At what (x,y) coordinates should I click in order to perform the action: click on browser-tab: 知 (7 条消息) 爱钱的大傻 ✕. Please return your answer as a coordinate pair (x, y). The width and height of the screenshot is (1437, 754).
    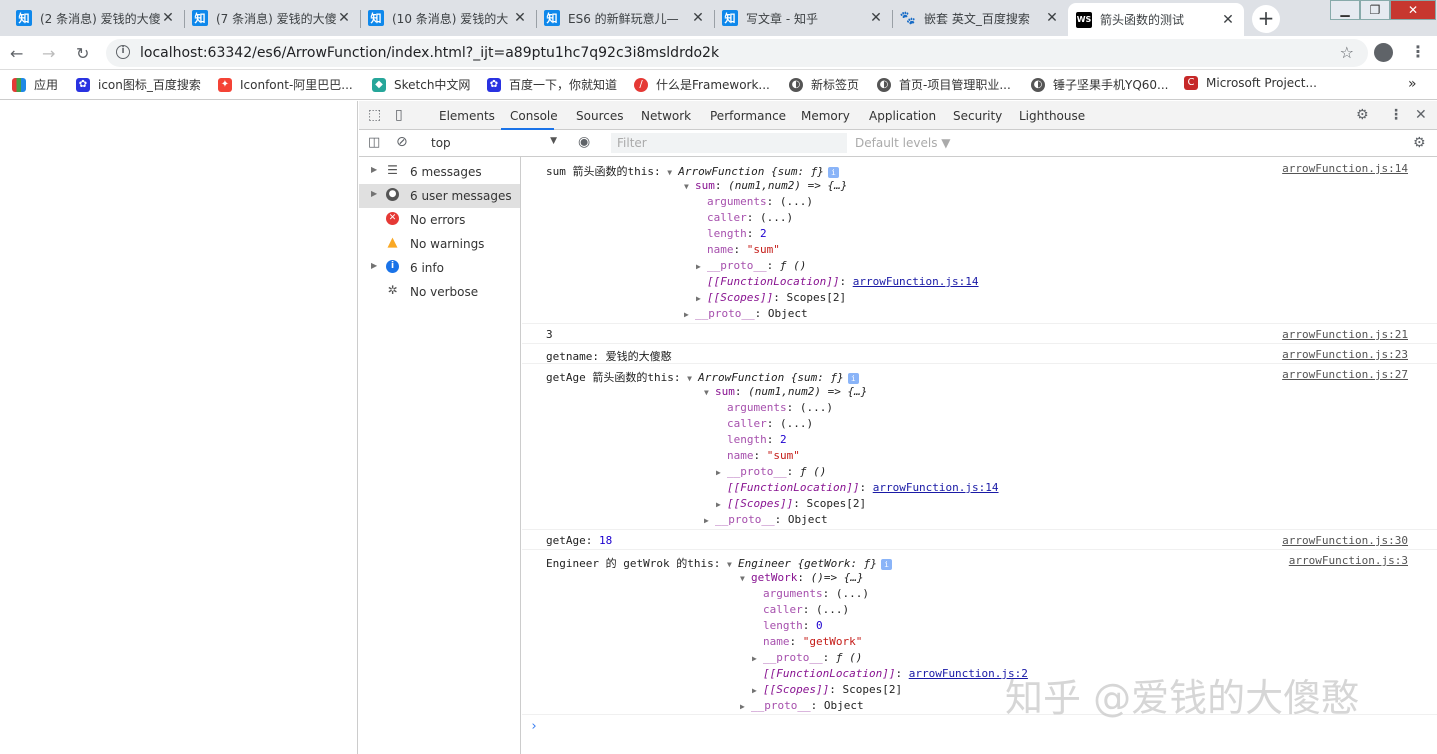
    Looking at the image, I should click on (272, 18).